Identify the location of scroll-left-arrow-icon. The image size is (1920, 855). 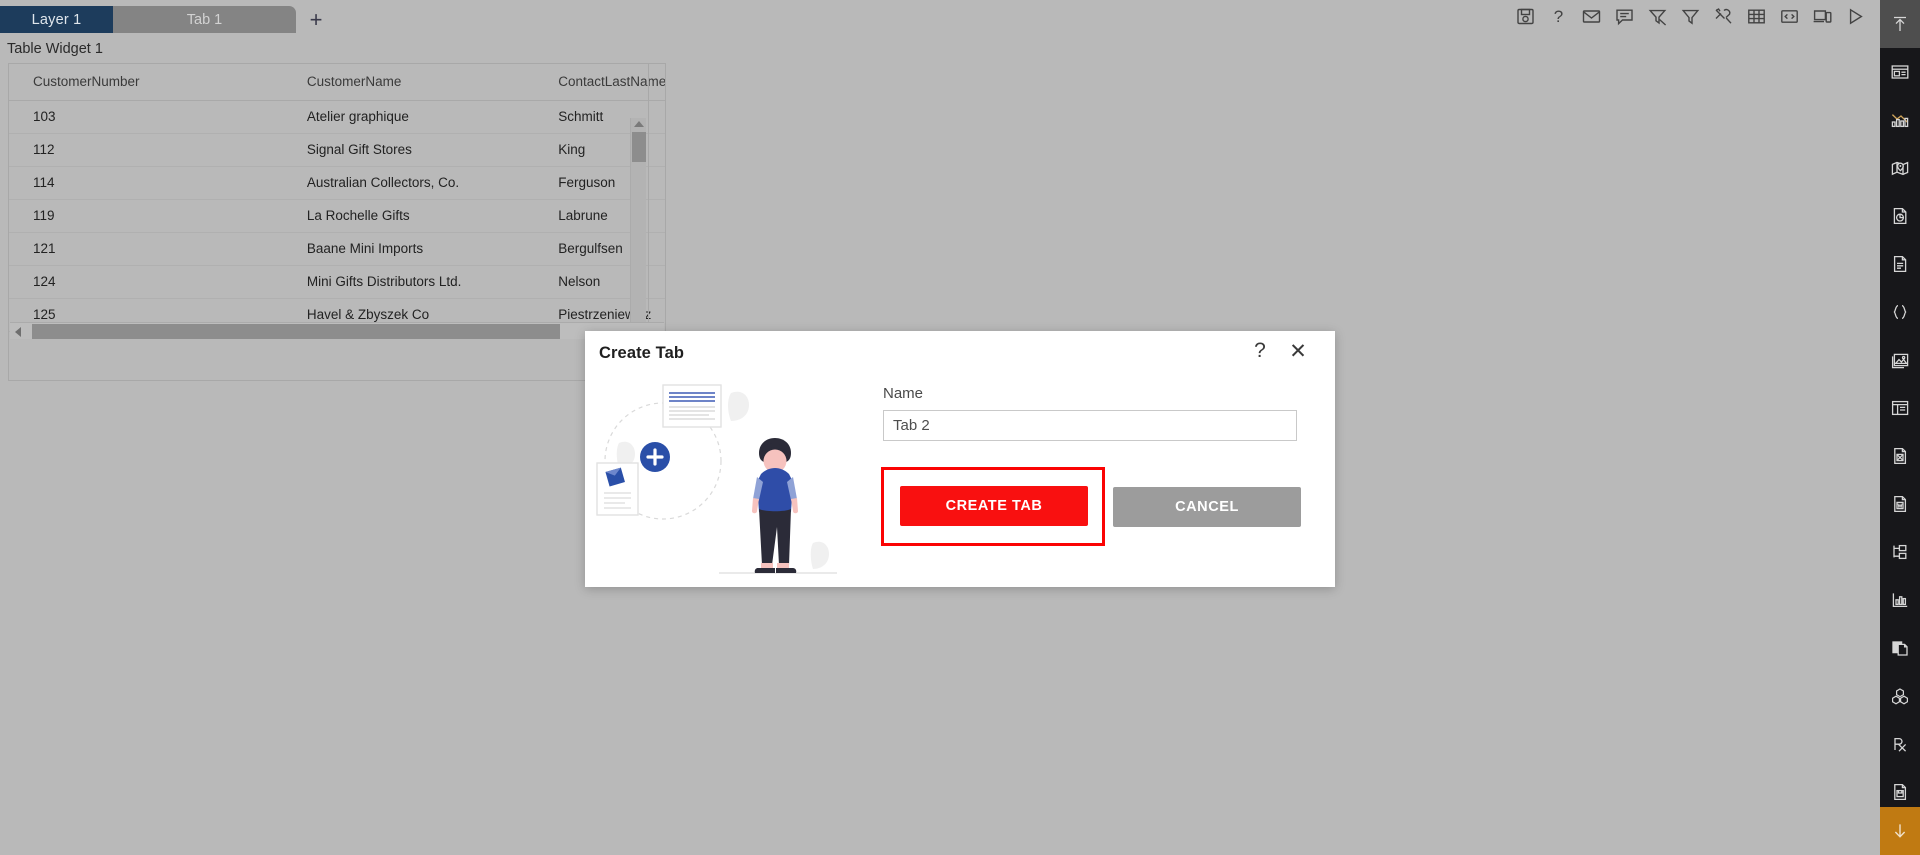
(18, 332).